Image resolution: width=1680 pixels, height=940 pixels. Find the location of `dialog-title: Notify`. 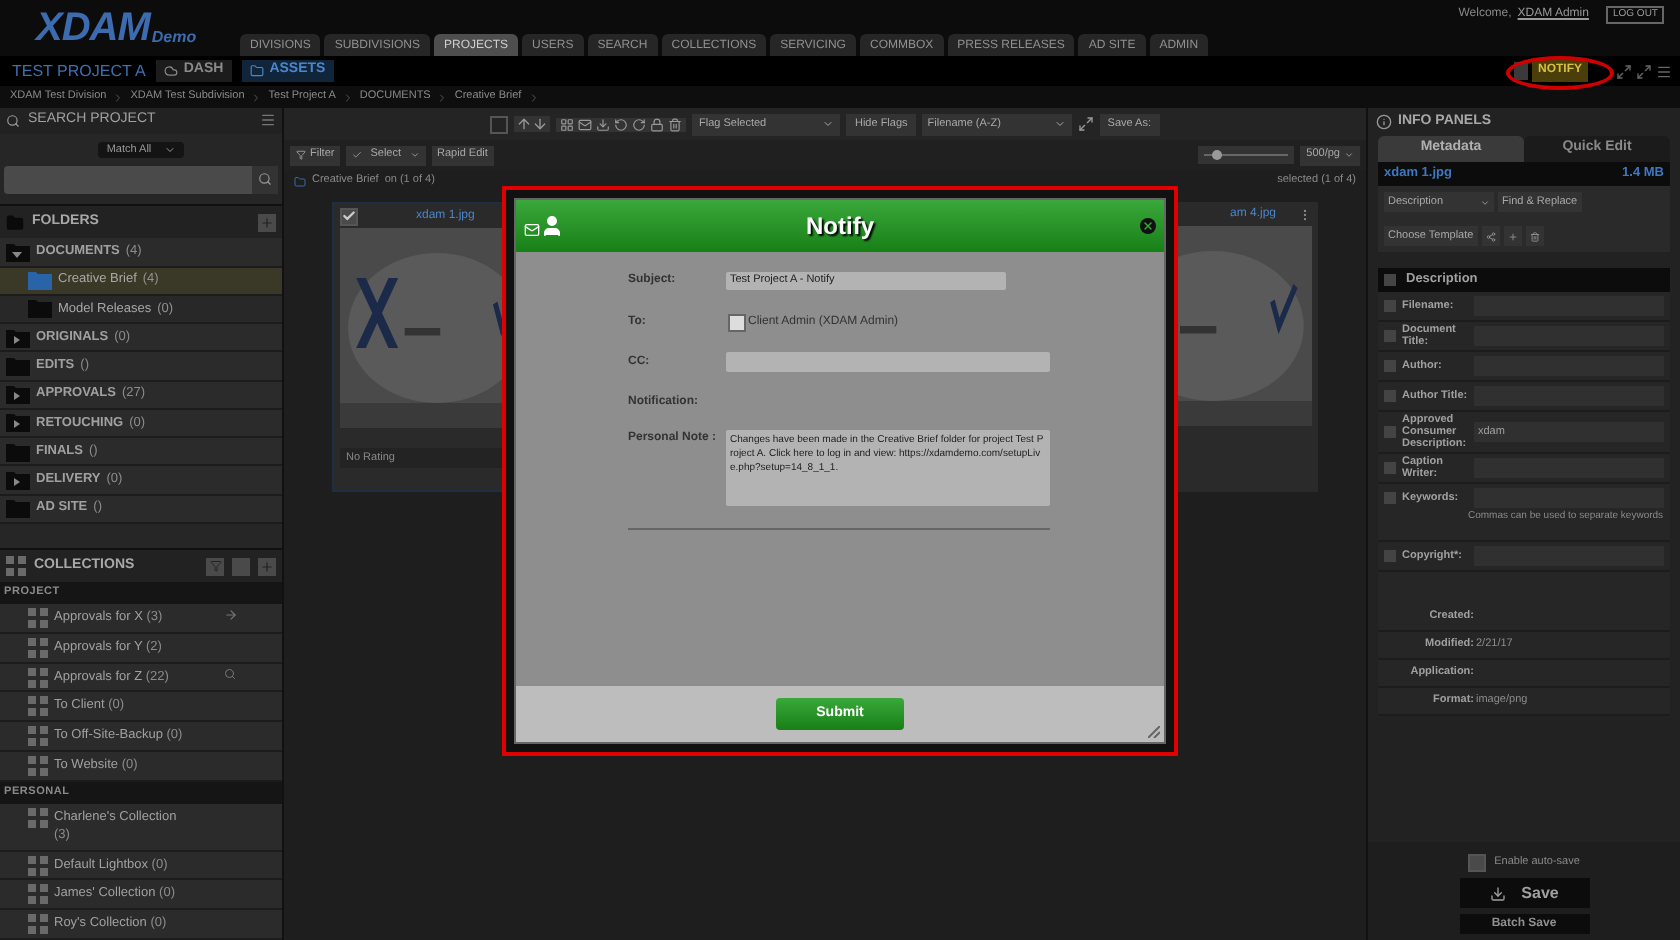

dialog-title: Notify is located at coordinates (840, 227).